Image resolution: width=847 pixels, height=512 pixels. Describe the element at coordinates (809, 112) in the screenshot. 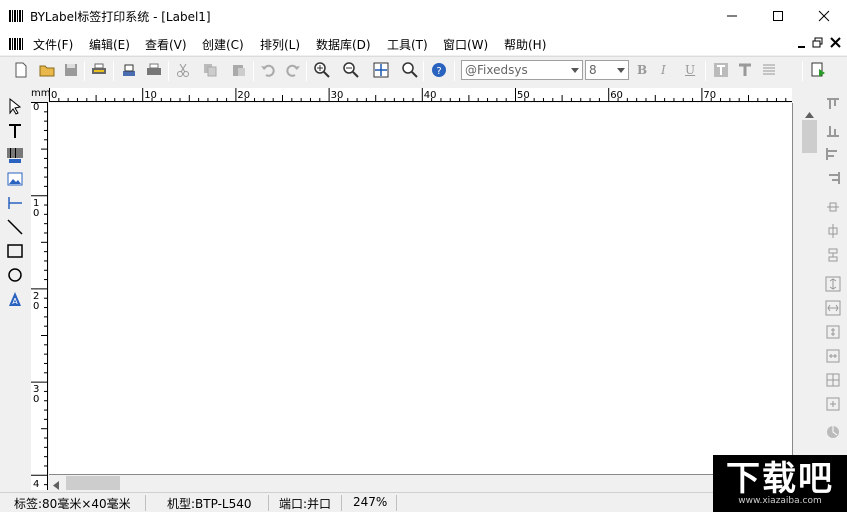

I see `scroll-up-icon` at that location.